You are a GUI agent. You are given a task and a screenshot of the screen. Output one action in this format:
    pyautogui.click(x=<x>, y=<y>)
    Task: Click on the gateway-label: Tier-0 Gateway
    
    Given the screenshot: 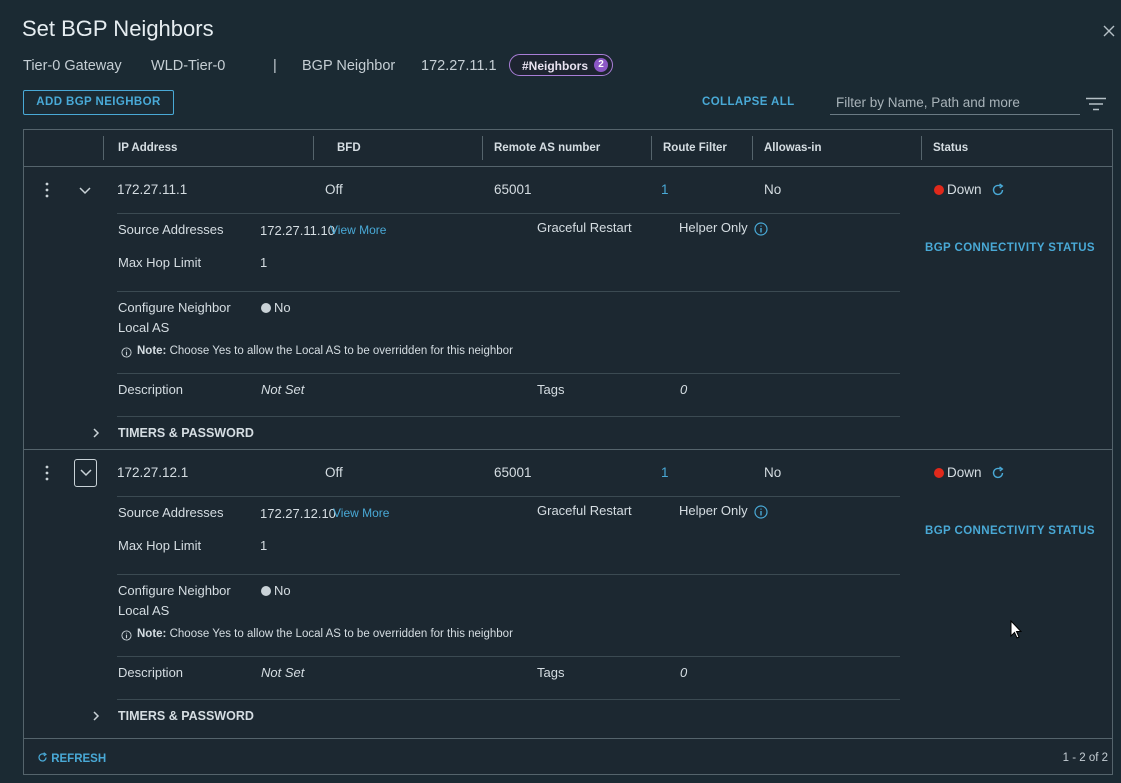 What is the action you would take?
    pyautogui.click(x=72, y=66)
    